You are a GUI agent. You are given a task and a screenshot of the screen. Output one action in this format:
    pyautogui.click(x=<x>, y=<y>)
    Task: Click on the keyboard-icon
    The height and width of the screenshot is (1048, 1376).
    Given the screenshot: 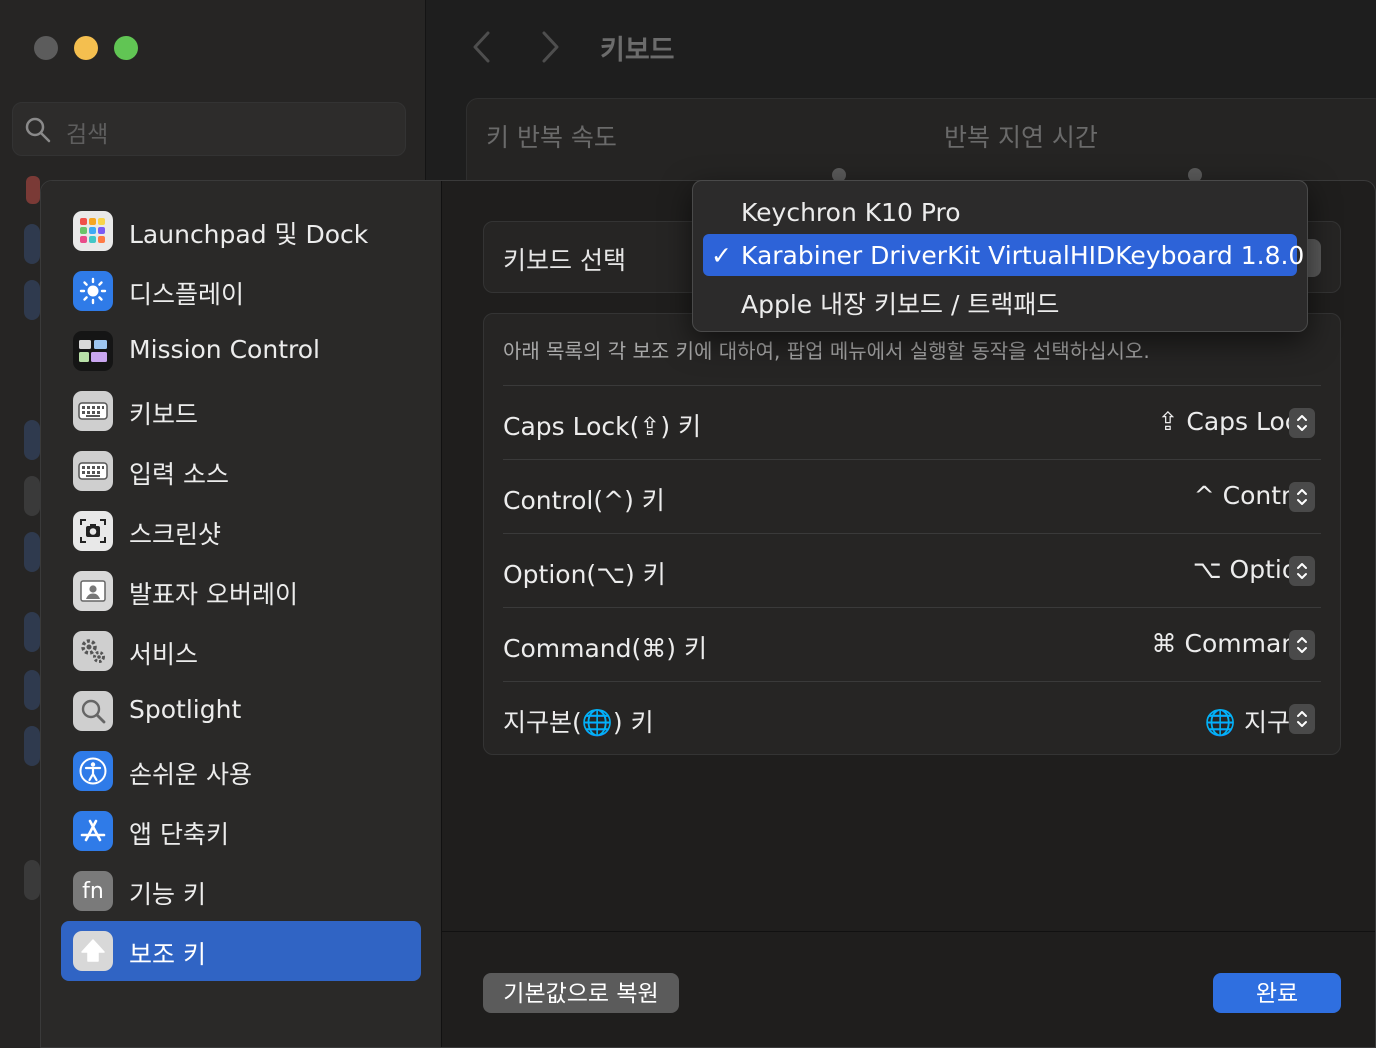 What is the action you would take?
    pyautogui.click(x=93, y=411)
    